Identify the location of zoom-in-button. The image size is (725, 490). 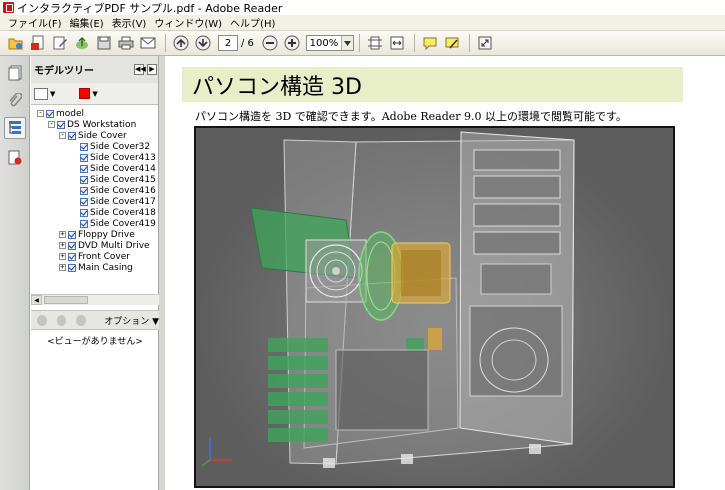
(292, 43).